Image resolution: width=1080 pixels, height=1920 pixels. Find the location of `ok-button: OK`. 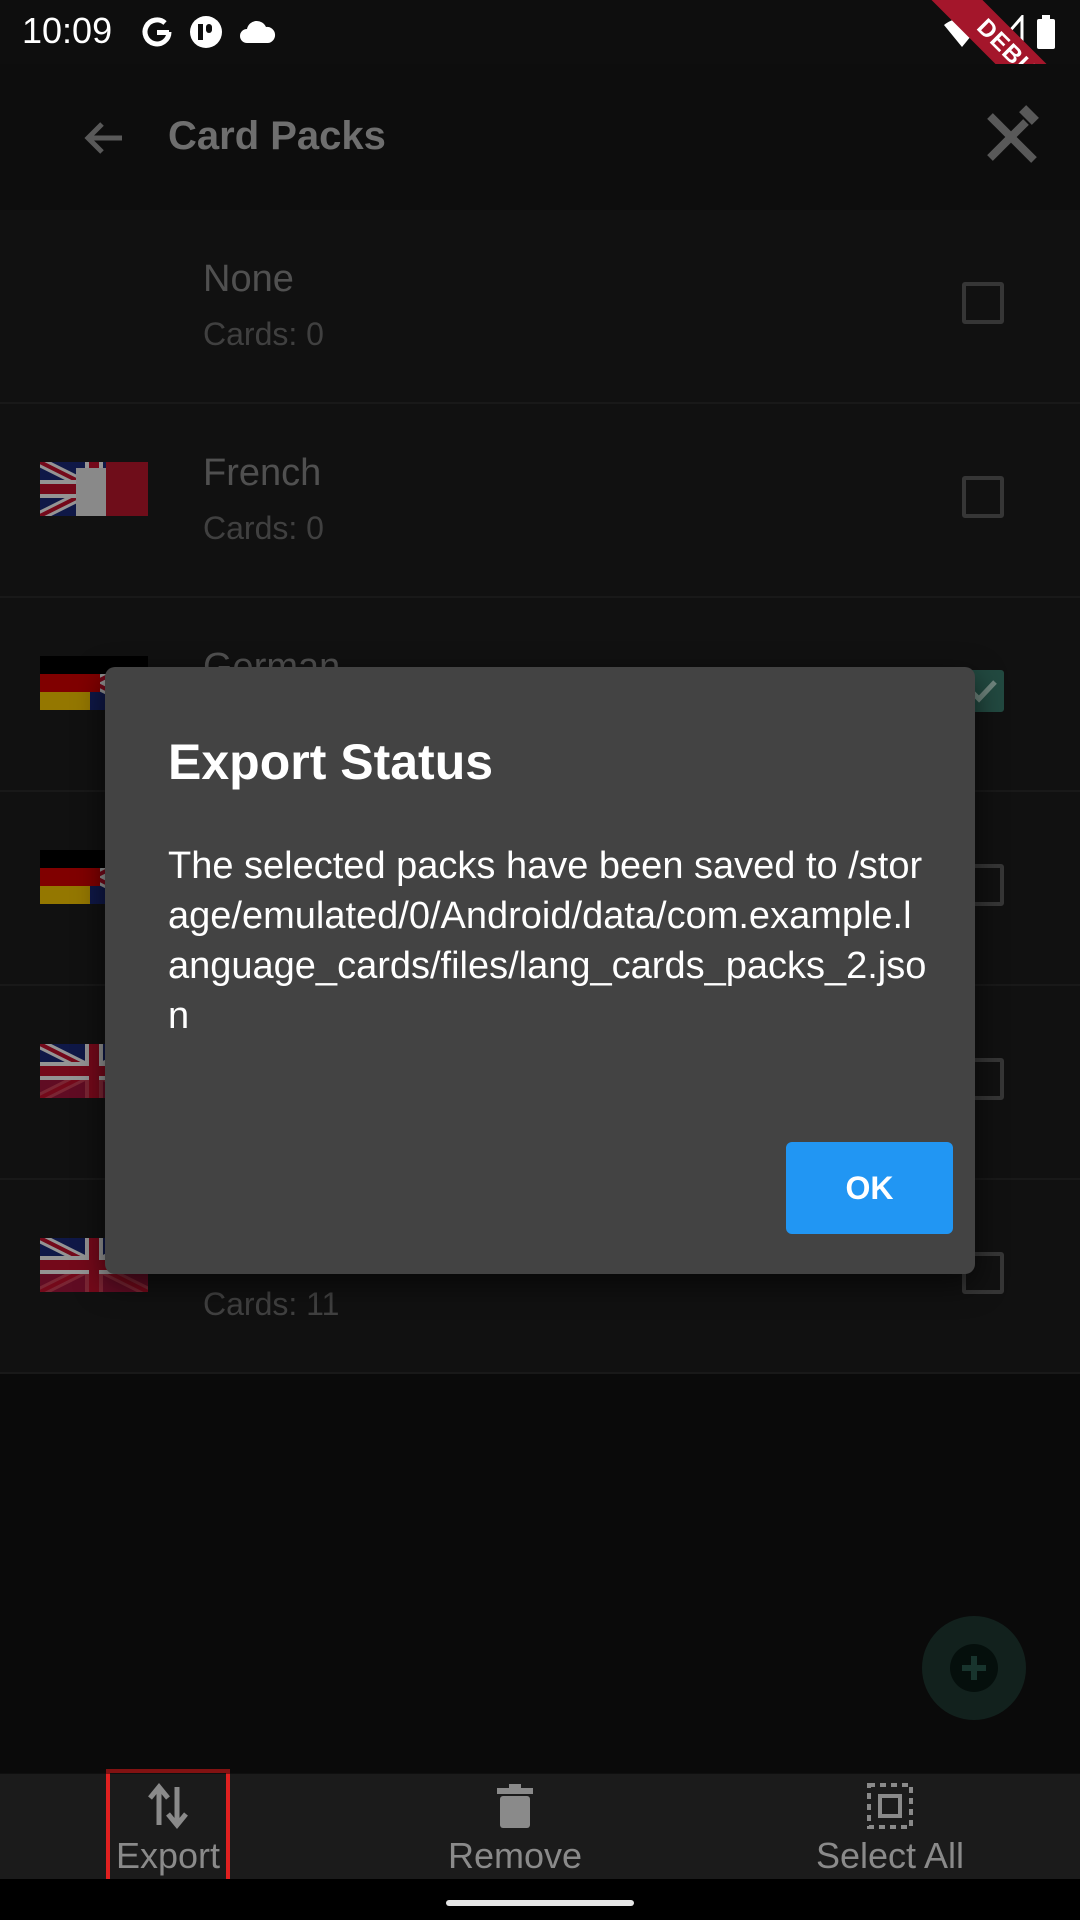

ok-button: OK is located at coordinates (869, 1188).